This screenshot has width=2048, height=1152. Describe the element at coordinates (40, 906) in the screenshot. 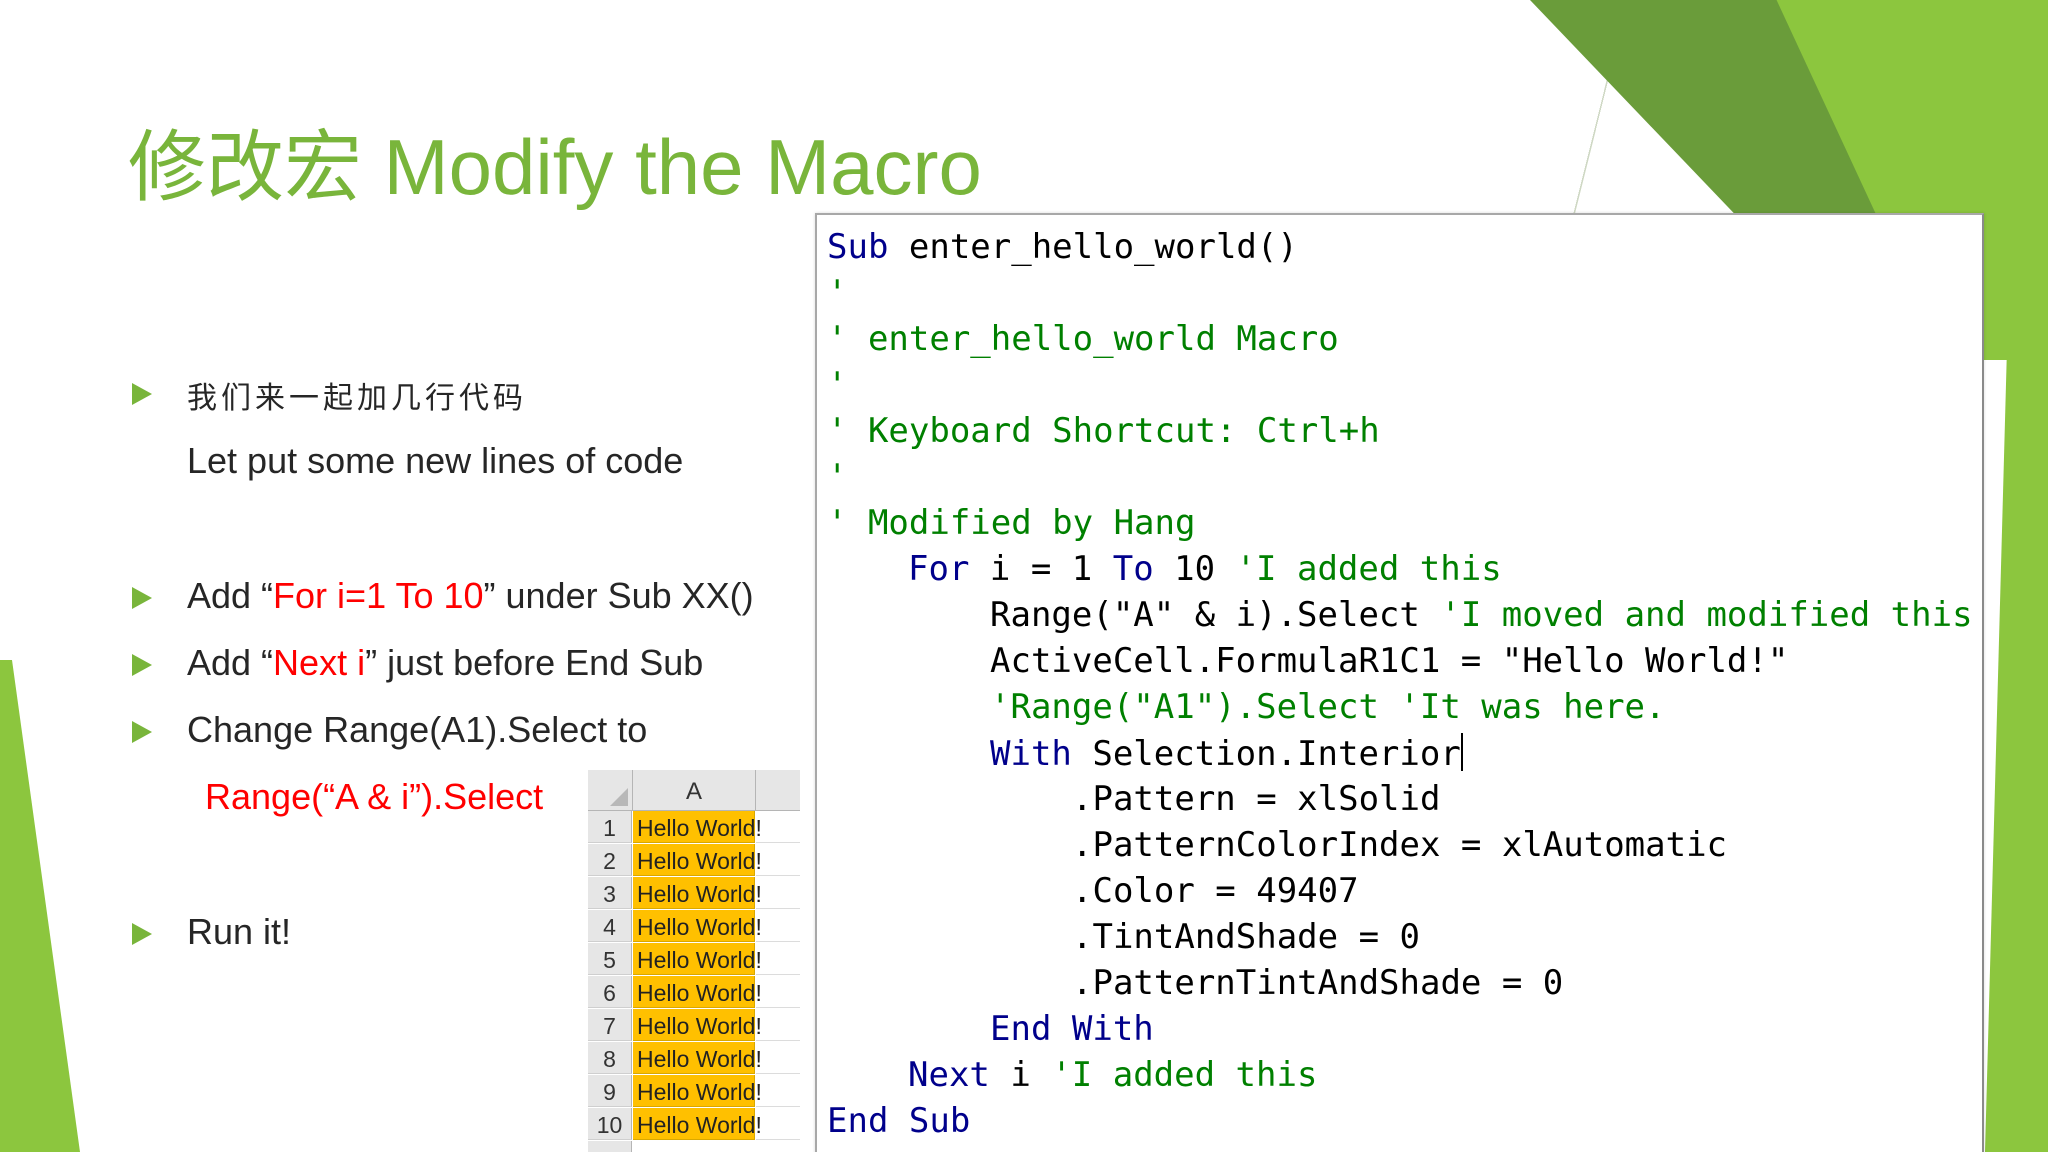

I see `decorative-wedge-left` at that location.